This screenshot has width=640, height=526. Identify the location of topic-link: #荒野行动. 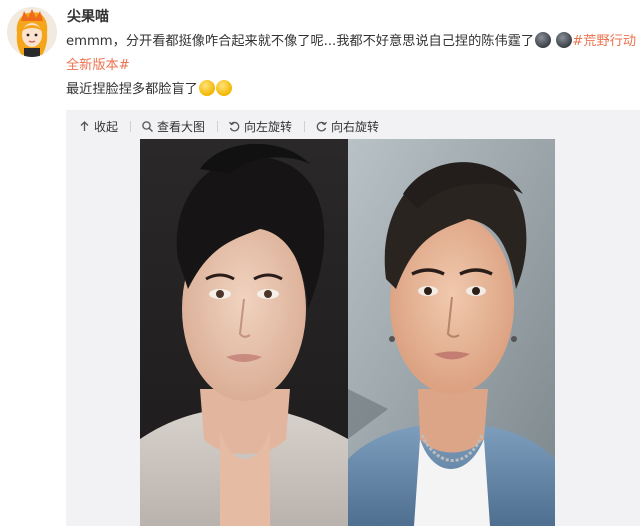
(604, 41).